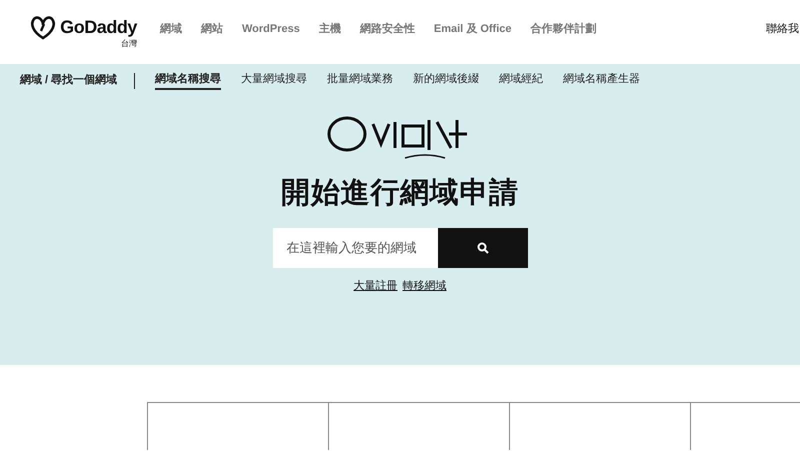  What do you see at coordinates (188, 80) in the screenshot?
I see `subnav-tab: 網域名稱搜尋` at bounding box center [188, 80].